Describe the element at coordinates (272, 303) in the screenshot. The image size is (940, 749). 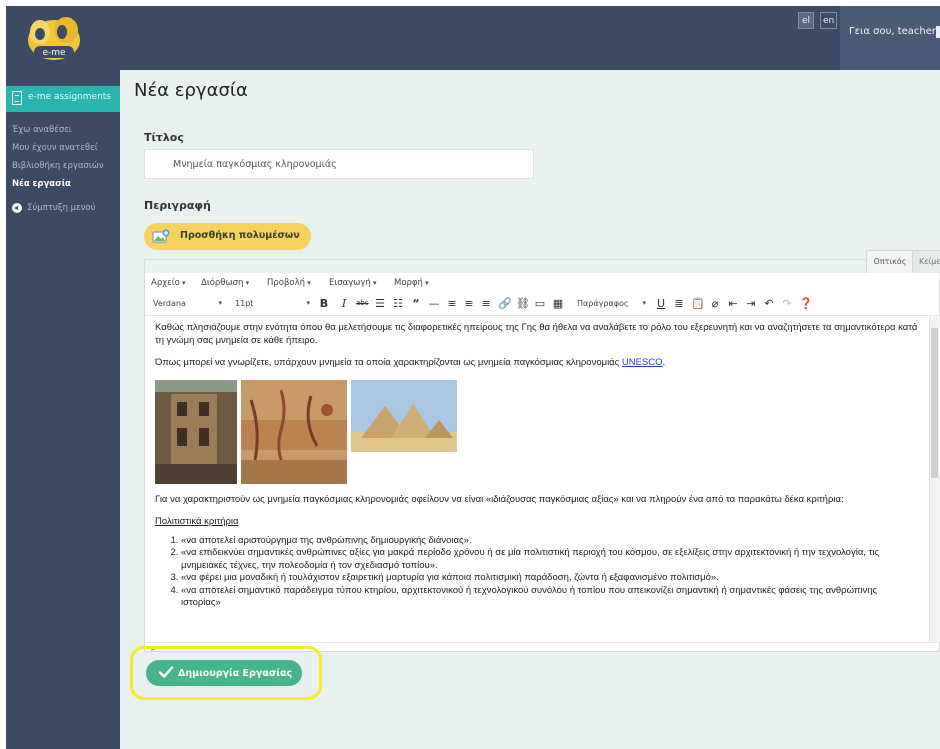
I see `font-size-select: 11pt ▾` at that location.